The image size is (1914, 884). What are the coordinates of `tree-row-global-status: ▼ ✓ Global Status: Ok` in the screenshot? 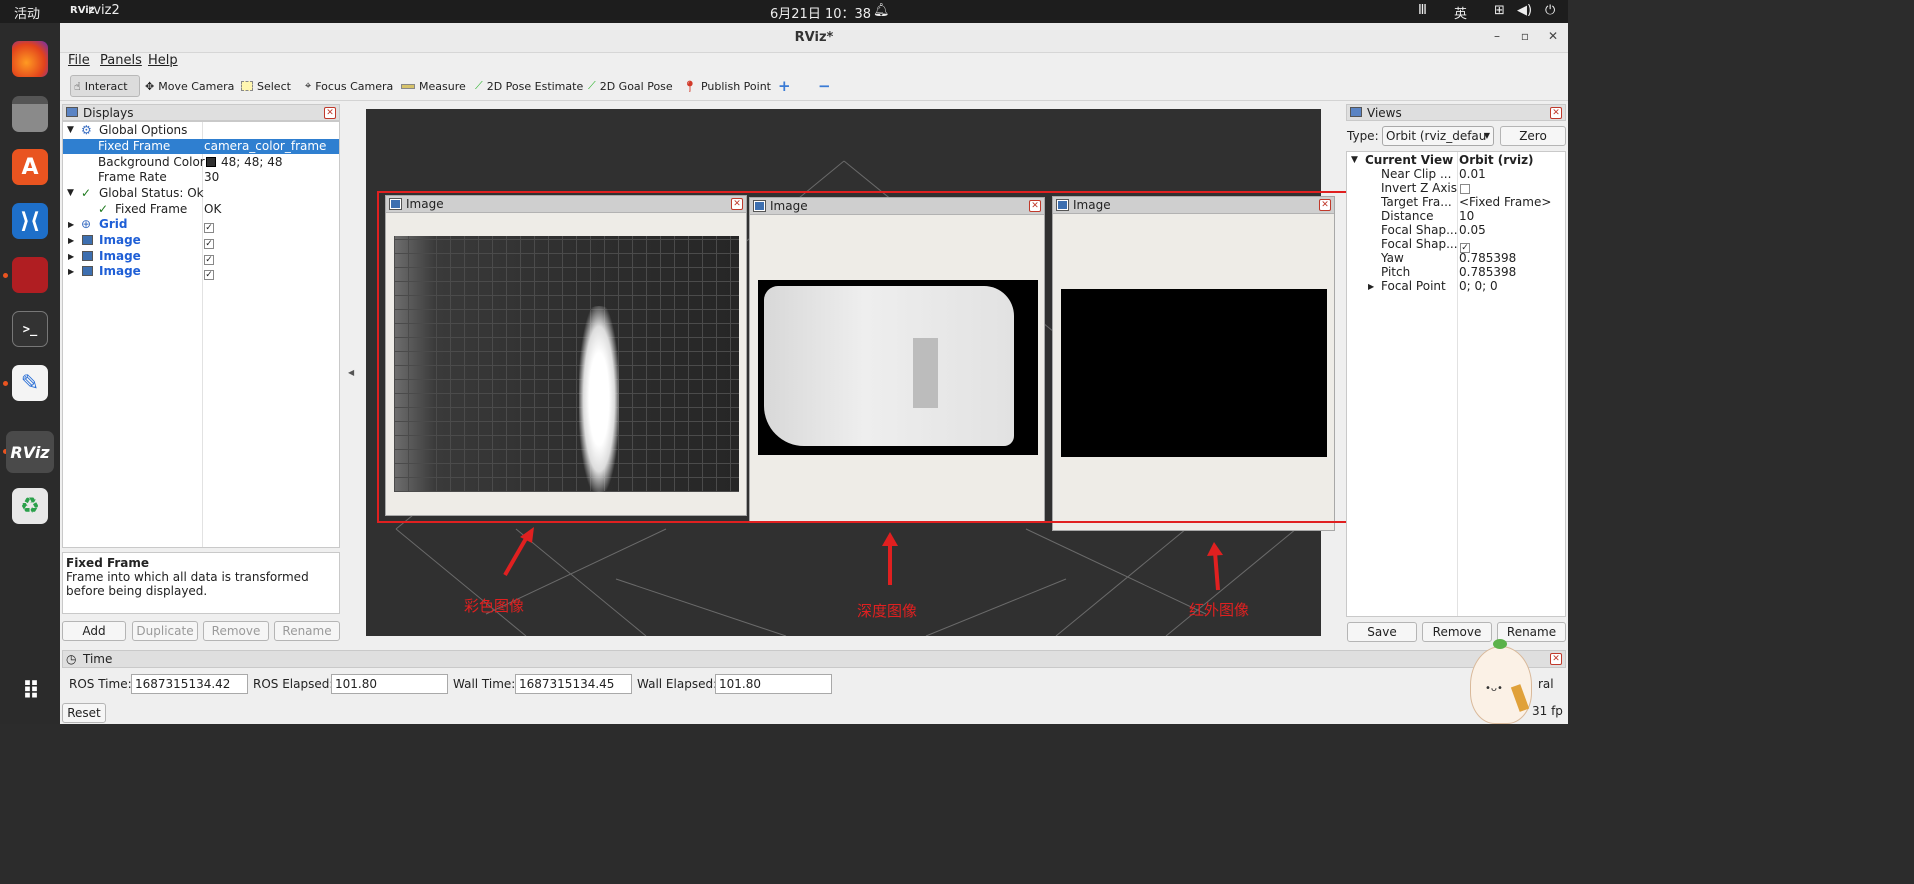 It's located at (201, 193).